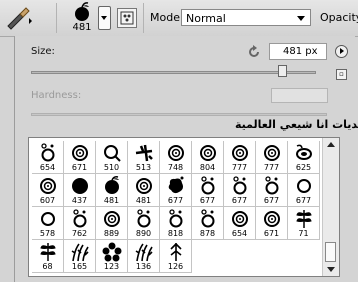  Describe the element at coordinates (282, 71) in the screenshot. I see `size-slider-thumb` at that location.